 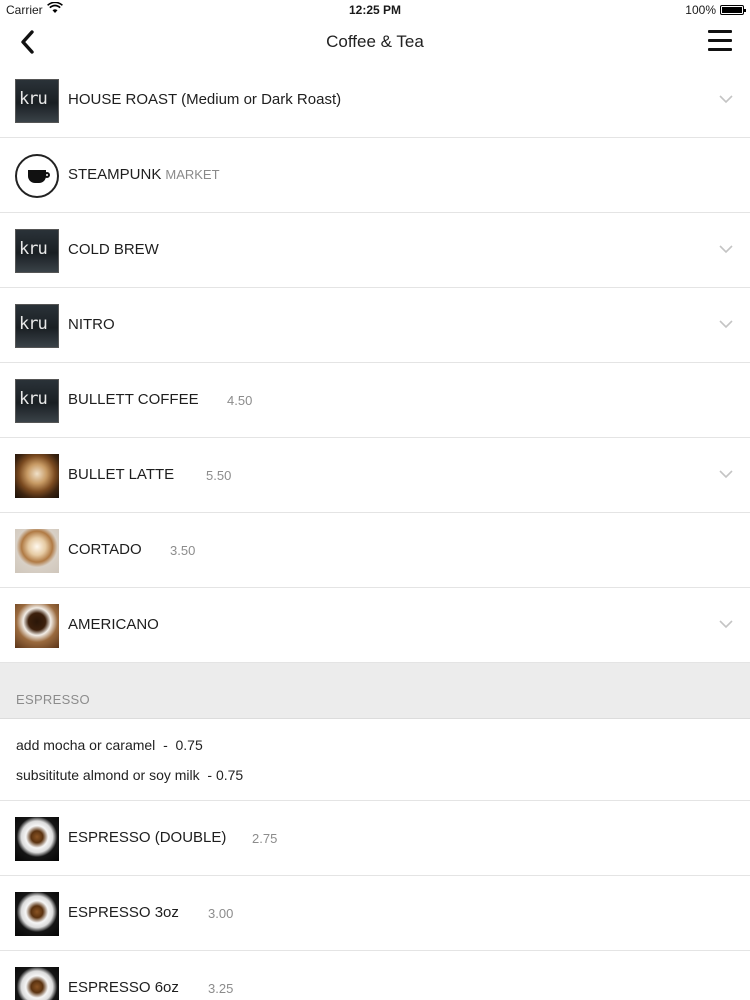 What do you see at coordinates (375, 691) in the screenshot?
I see `section-header-espresso: ESPRESSO` at bounding box center [375, 691].